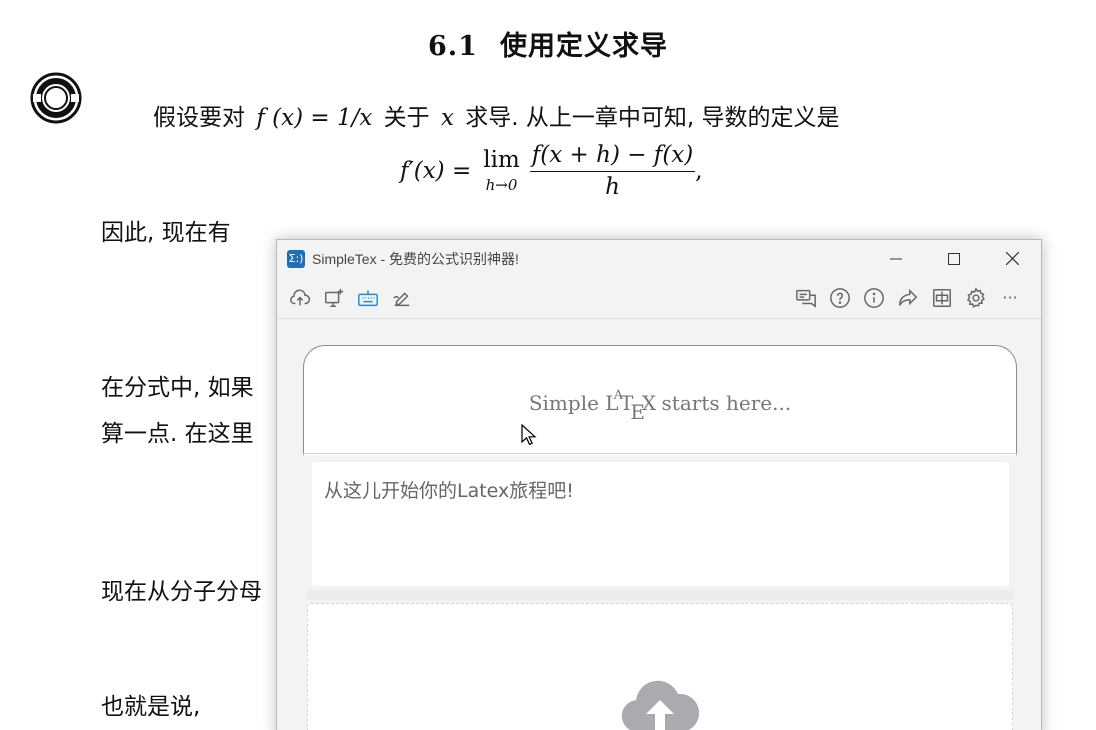  Describe the element at coordinates (181, 592) in the screenshot. I see `paragraph-numerator: 现在从分子分母` at that location.